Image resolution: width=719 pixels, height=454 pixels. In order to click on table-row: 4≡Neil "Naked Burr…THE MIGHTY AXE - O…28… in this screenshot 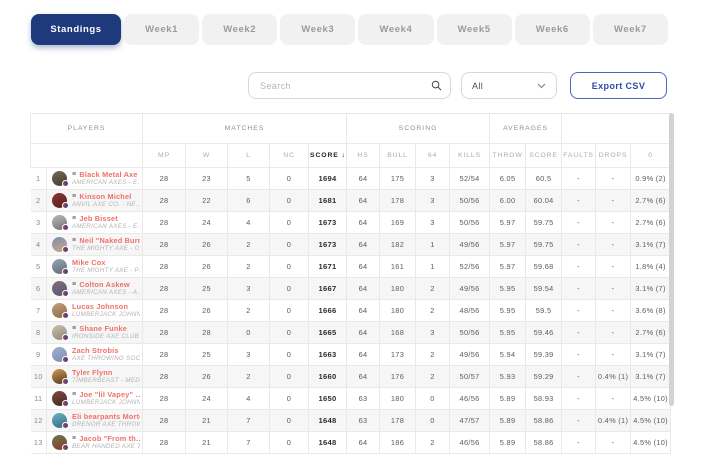, I will do `click(351, 244)`.